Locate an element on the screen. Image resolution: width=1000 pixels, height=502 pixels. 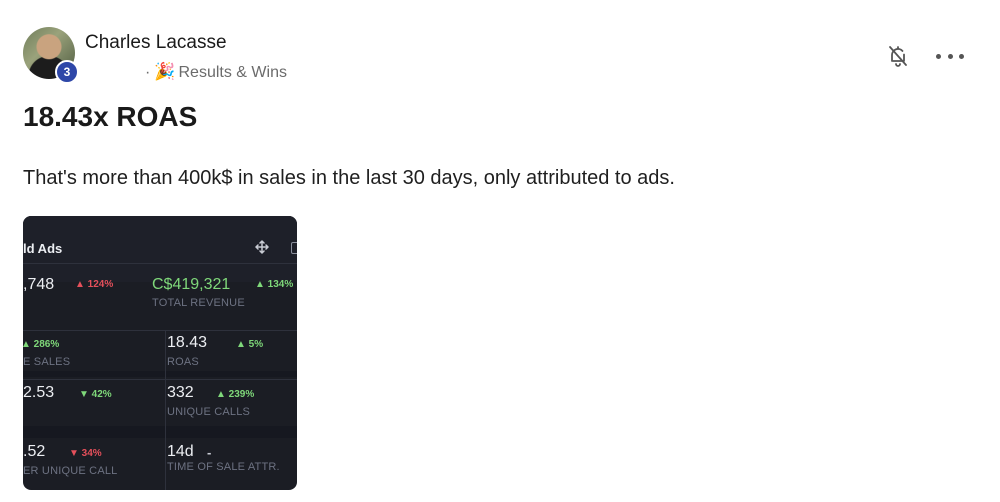
metric-change: ▼ 42% is located at coordinates (95, 394).